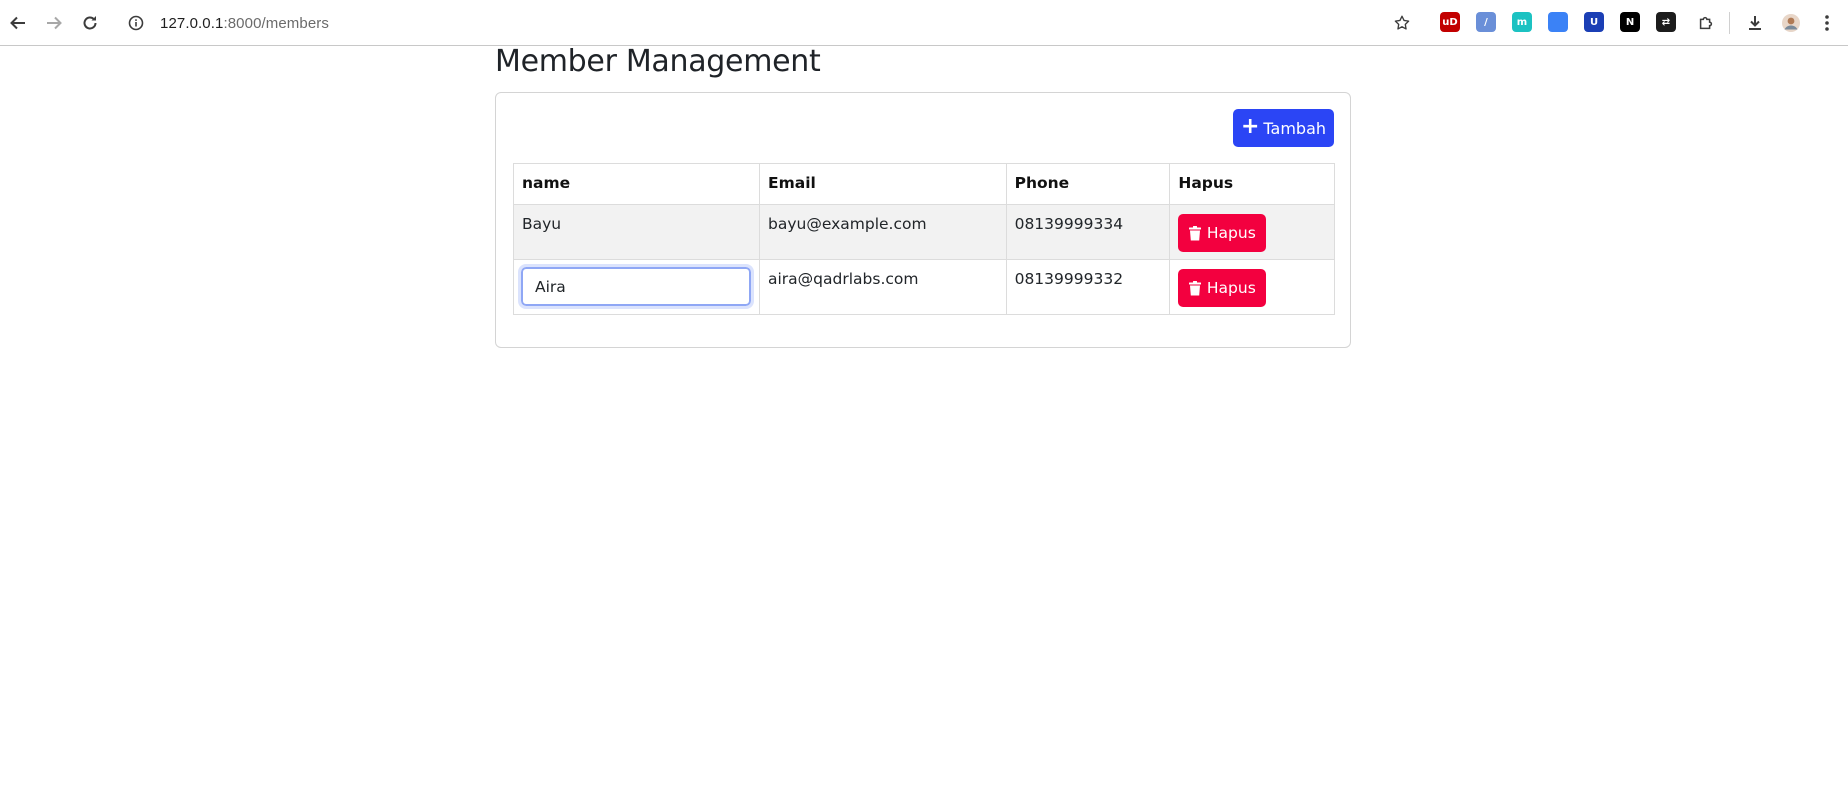  What do you see at coordinates (90, 23) in the screenshot?
I see `reload-icon` at bounding box center [90, 23].